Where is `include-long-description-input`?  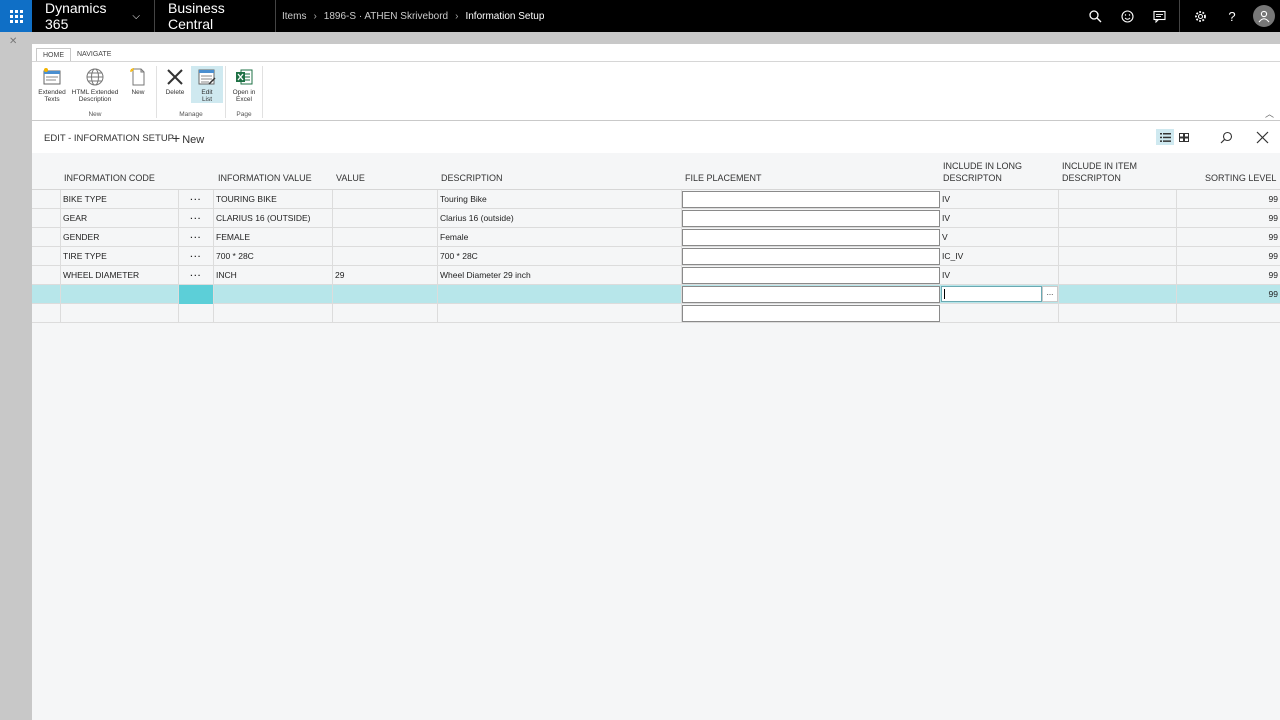
include-long-description-input is located at coordinates (991, 294).